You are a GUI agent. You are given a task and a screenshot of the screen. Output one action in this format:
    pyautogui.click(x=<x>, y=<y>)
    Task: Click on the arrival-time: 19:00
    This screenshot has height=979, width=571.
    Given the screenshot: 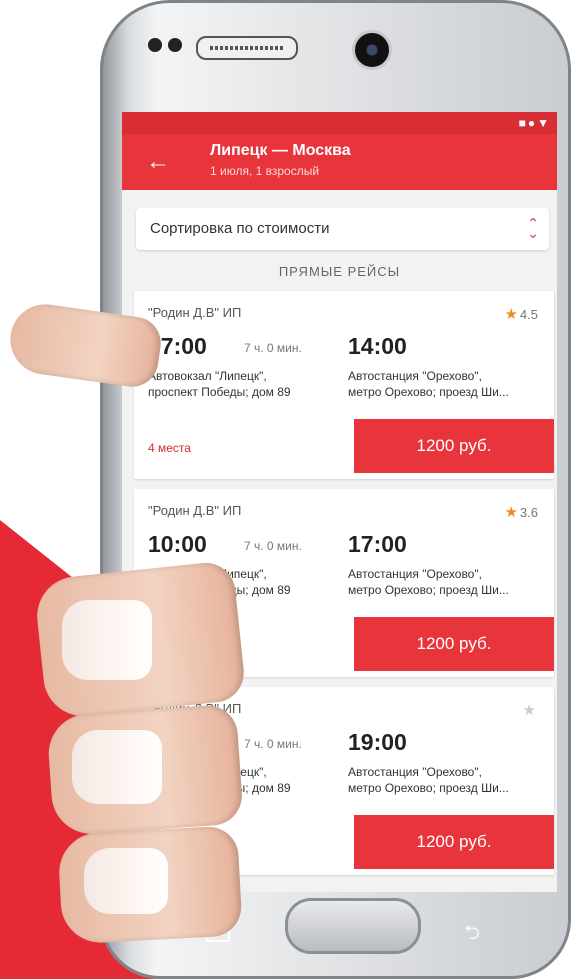 What is the action you would take?
    pyautogui.click(x=377, y=742)
    